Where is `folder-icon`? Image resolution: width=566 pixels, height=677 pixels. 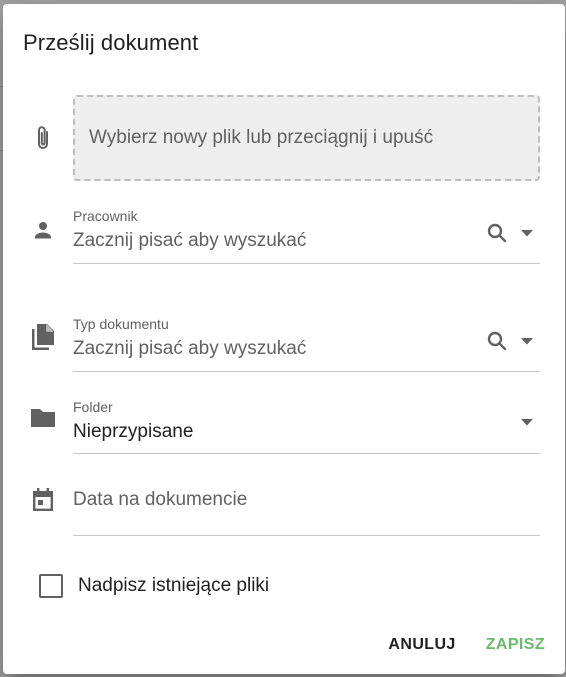 folder-icon is located at coordinates (43, 418).